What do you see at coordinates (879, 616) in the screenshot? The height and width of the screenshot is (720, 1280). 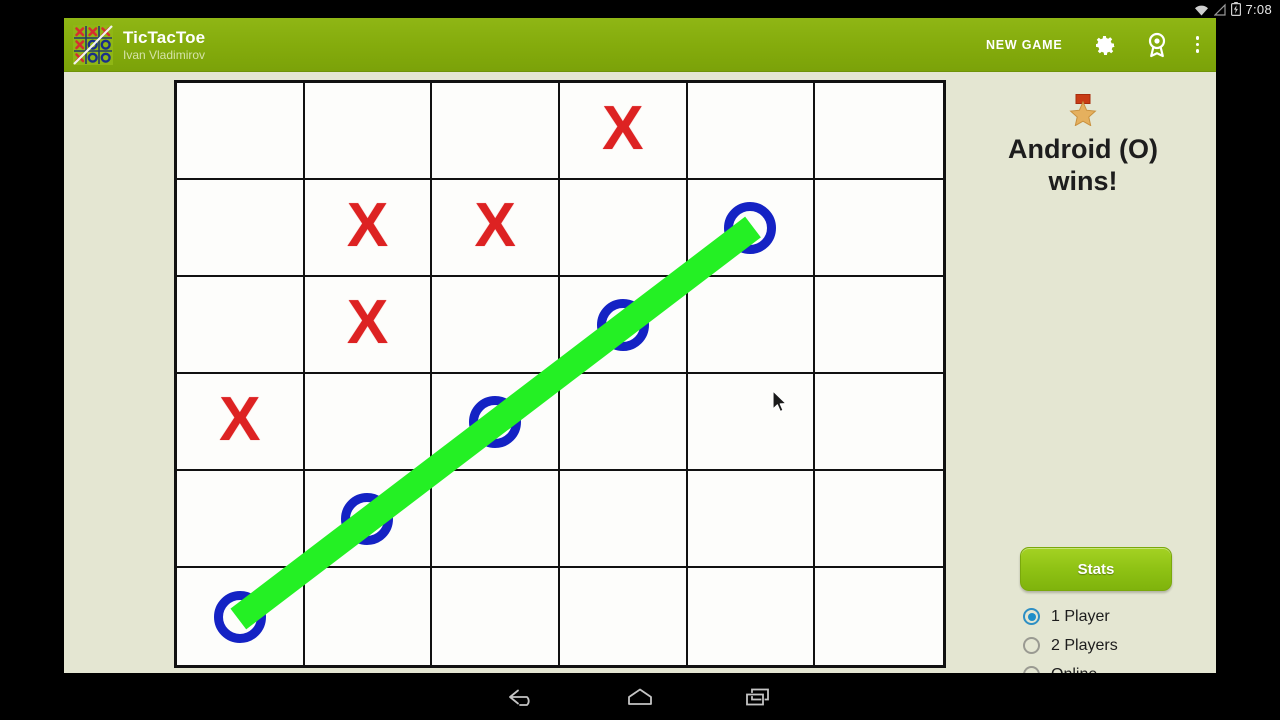 I see `board-cell-r5-c5` at bounding box center [879, 616].